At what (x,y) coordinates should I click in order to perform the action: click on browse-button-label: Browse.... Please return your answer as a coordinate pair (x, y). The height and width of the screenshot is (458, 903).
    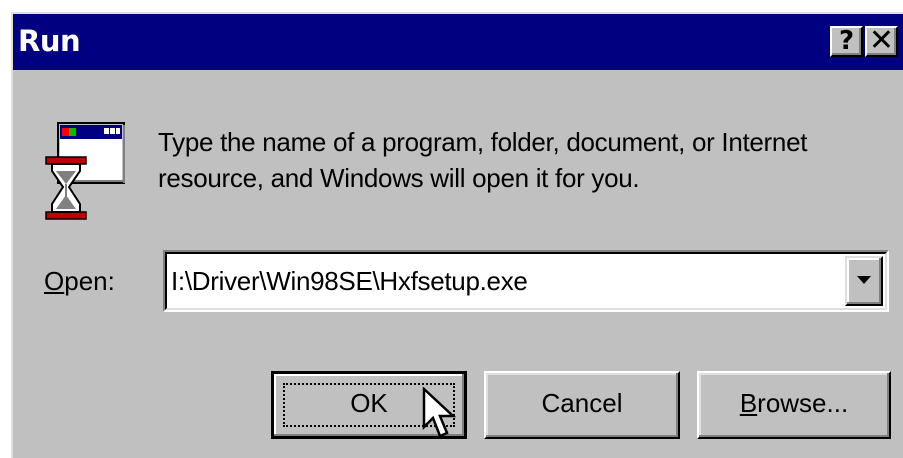
    Looking at the image, I should click on (794, 403).